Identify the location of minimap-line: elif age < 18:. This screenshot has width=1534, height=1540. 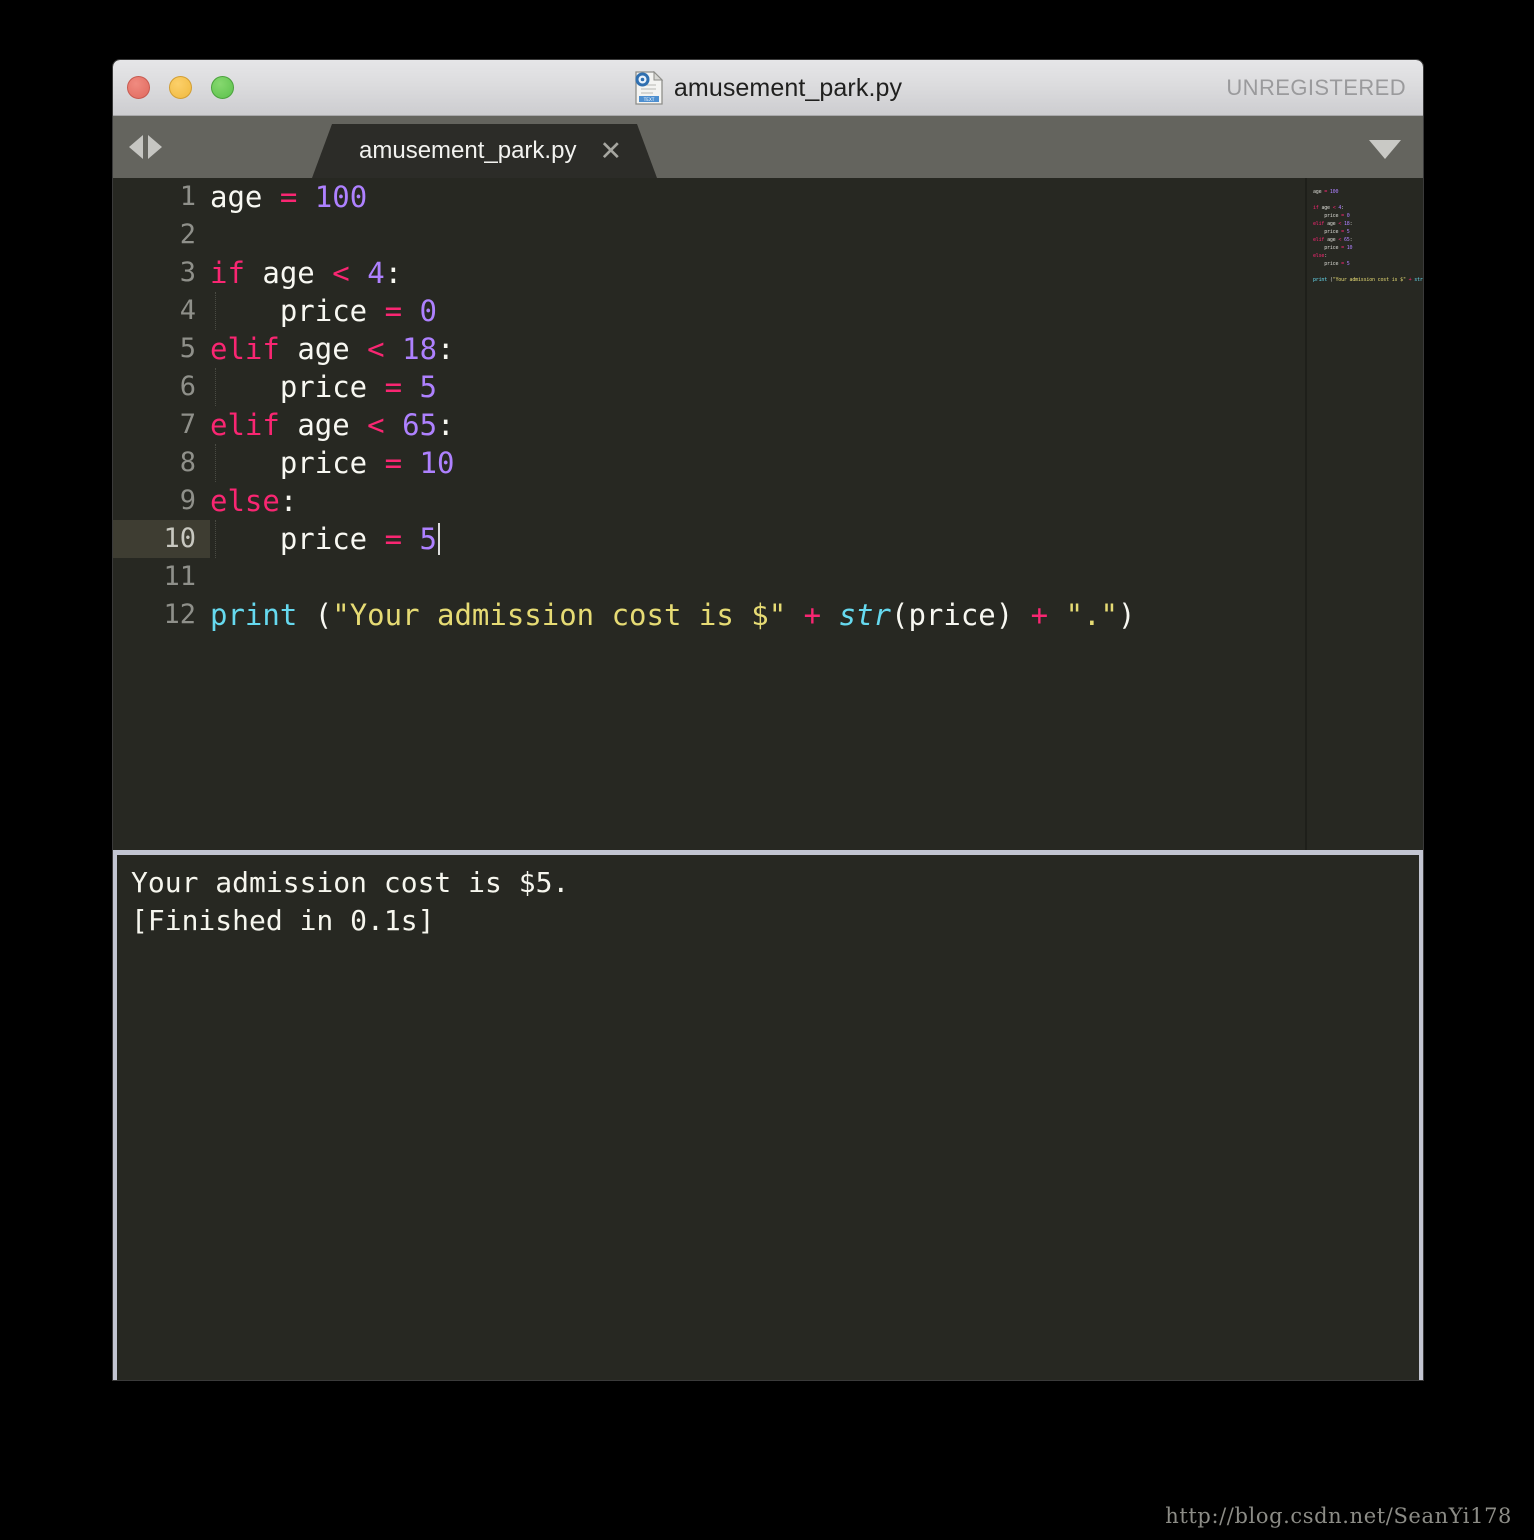
(1333, 224).